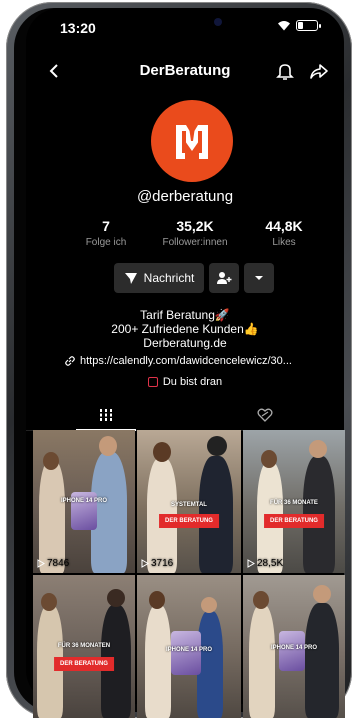  I want to click on top-bar: DerBeratung, so click(185, 71).